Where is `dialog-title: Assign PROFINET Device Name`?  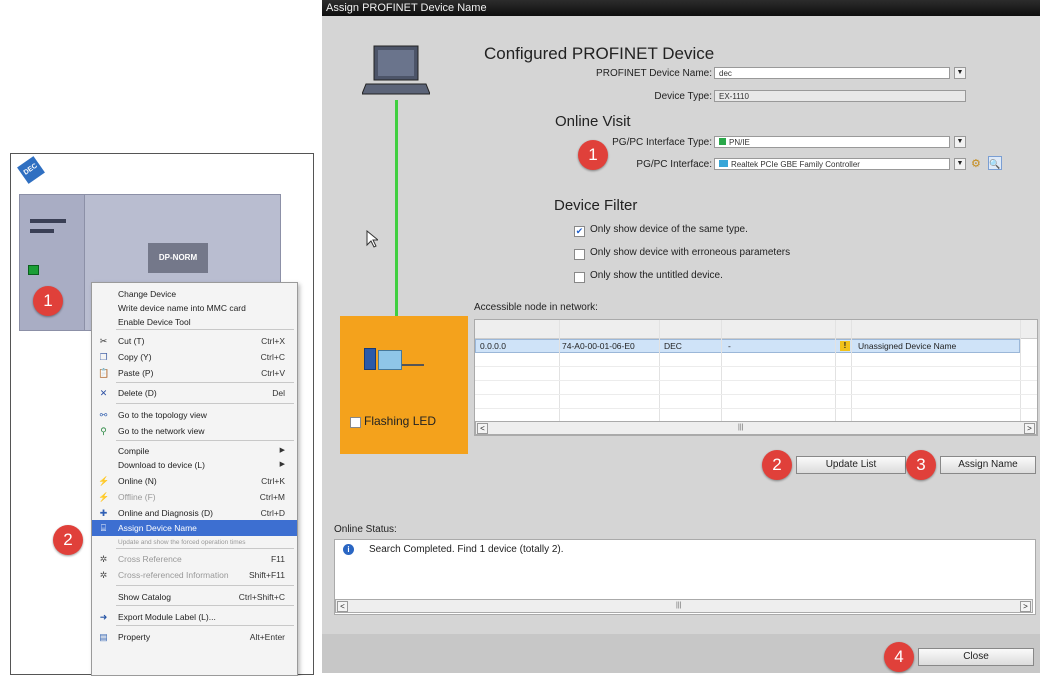
dialog-title: Assign PROFINET Device Name is located at coordinates (406, 8).